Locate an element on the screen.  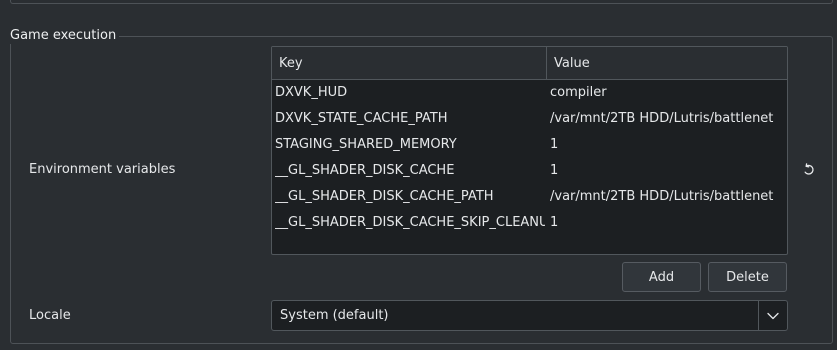
column-header-key: Key is located at coordinates (409, 63).